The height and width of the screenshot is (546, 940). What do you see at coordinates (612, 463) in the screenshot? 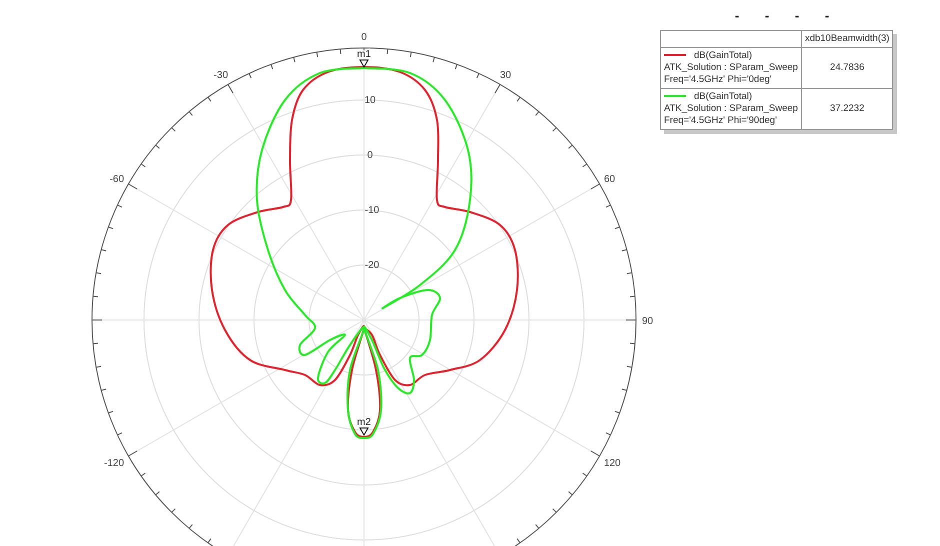
I see `angle-label: 120` at bounding box center [612, 463].